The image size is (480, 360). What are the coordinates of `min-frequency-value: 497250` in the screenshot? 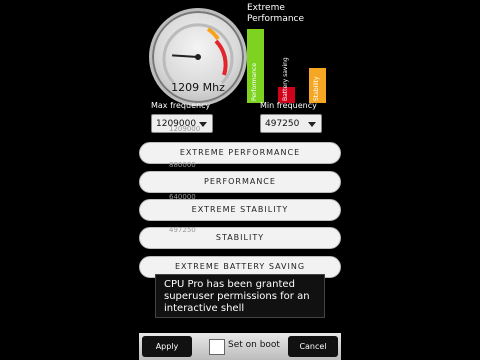 It's located at (282, 124).